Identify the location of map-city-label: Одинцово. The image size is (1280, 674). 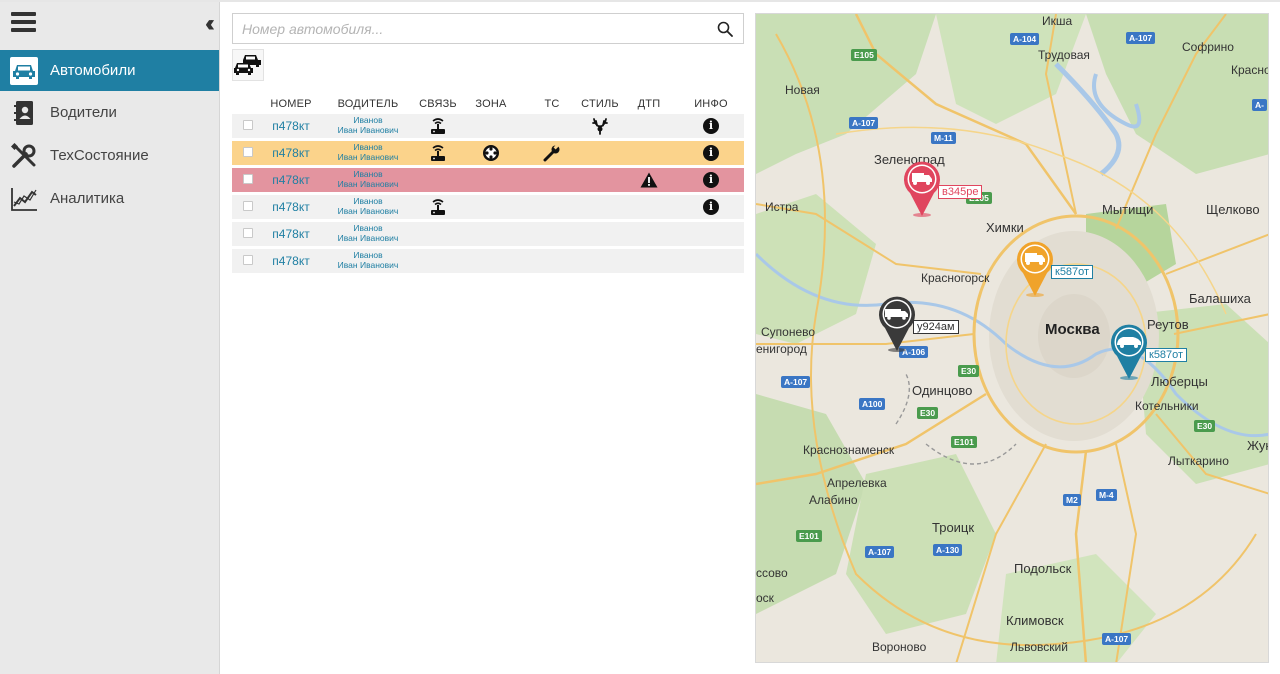
(942, 390).